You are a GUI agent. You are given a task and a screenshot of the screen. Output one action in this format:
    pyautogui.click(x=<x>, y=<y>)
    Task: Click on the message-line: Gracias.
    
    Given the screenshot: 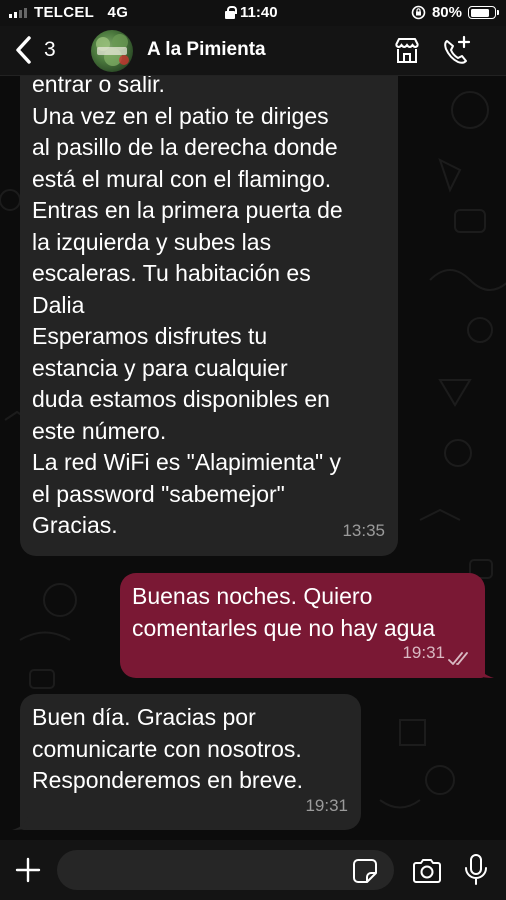 What is the action you would take?
    pyautogui.click(x=75, y=525)
    